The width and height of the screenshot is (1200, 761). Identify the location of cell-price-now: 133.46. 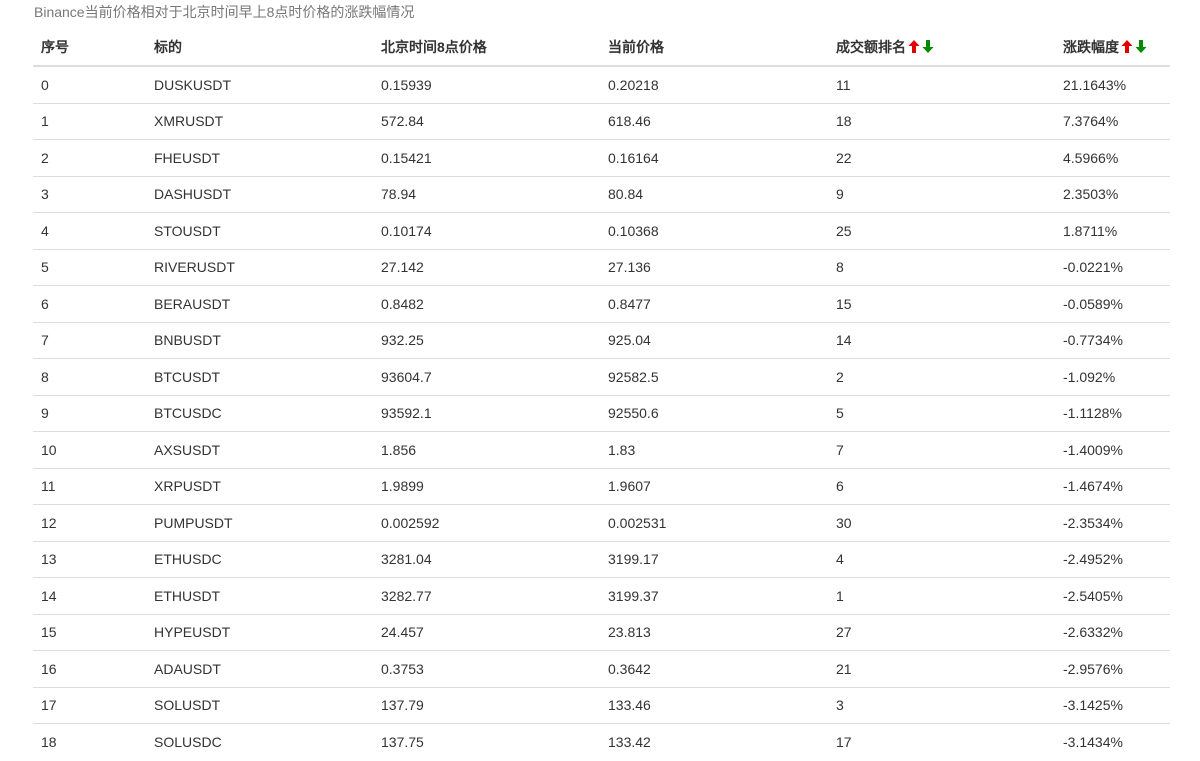
(714, 705).